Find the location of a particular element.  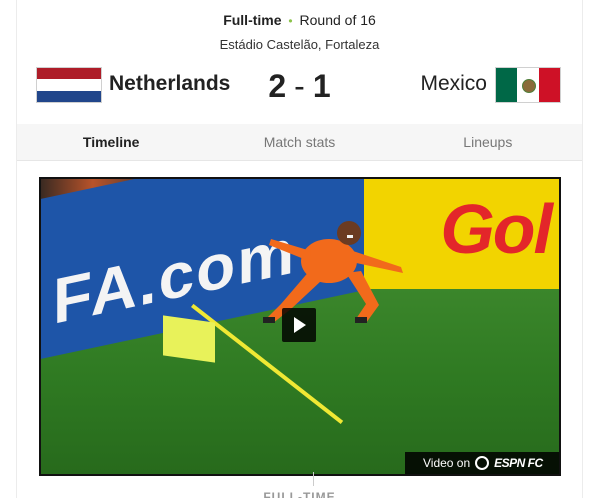

espn-logo-icon is located at coordinates (482, 463).